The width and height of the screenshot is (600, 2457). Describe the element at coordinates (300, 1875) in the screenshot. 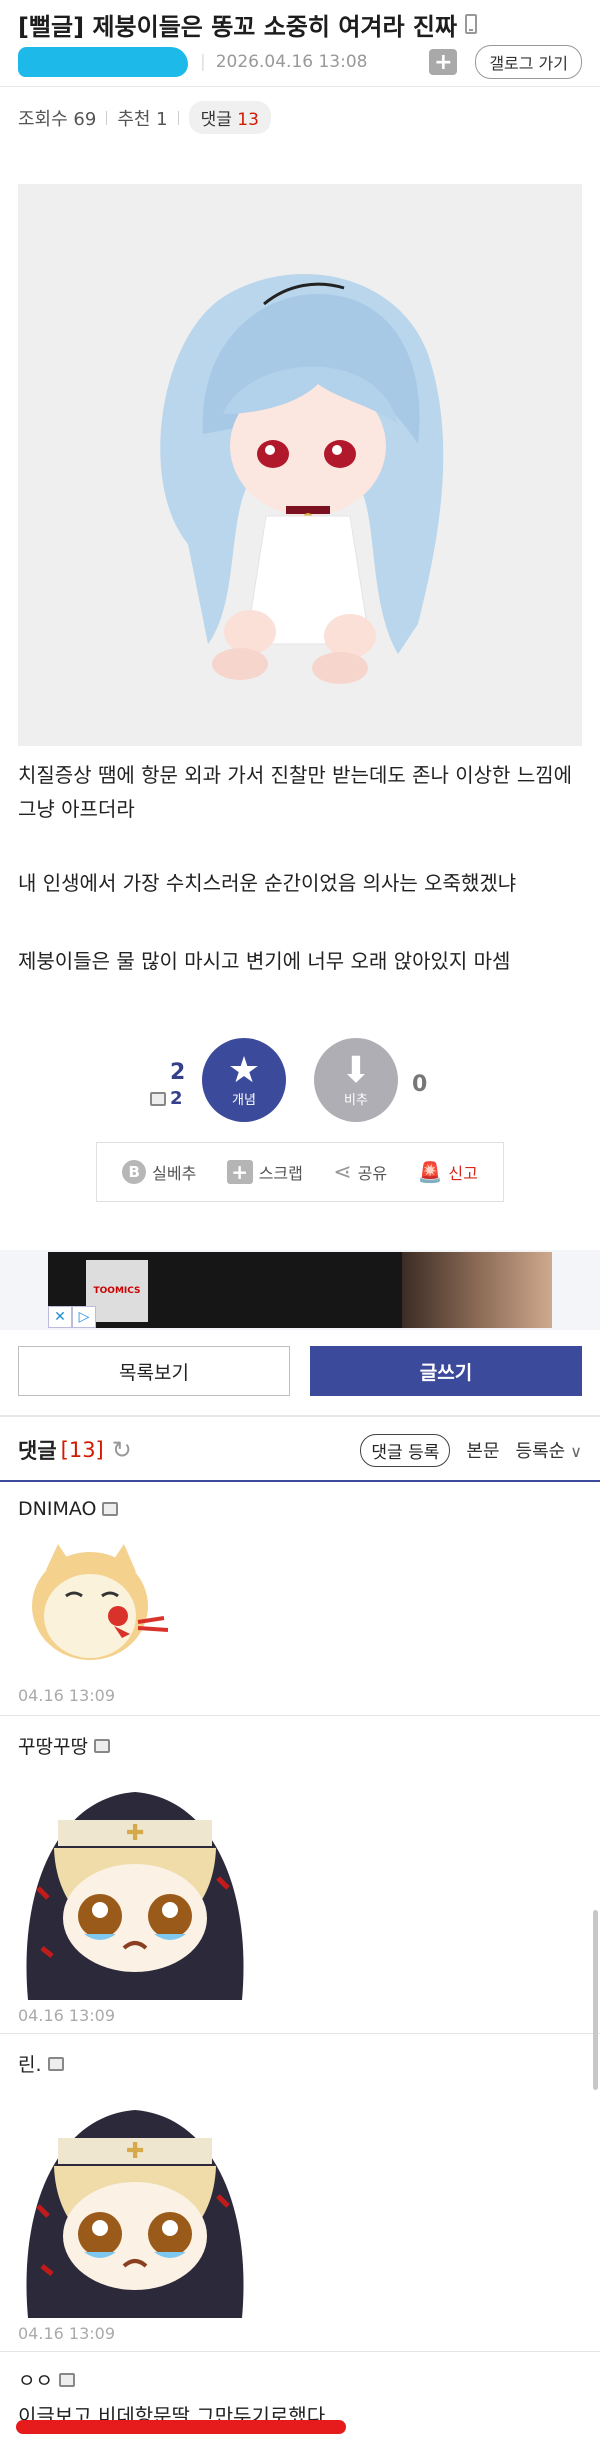

I see `comment-item: 꾸땅꾸땅 ✚ 04.16 13:09` at that location.